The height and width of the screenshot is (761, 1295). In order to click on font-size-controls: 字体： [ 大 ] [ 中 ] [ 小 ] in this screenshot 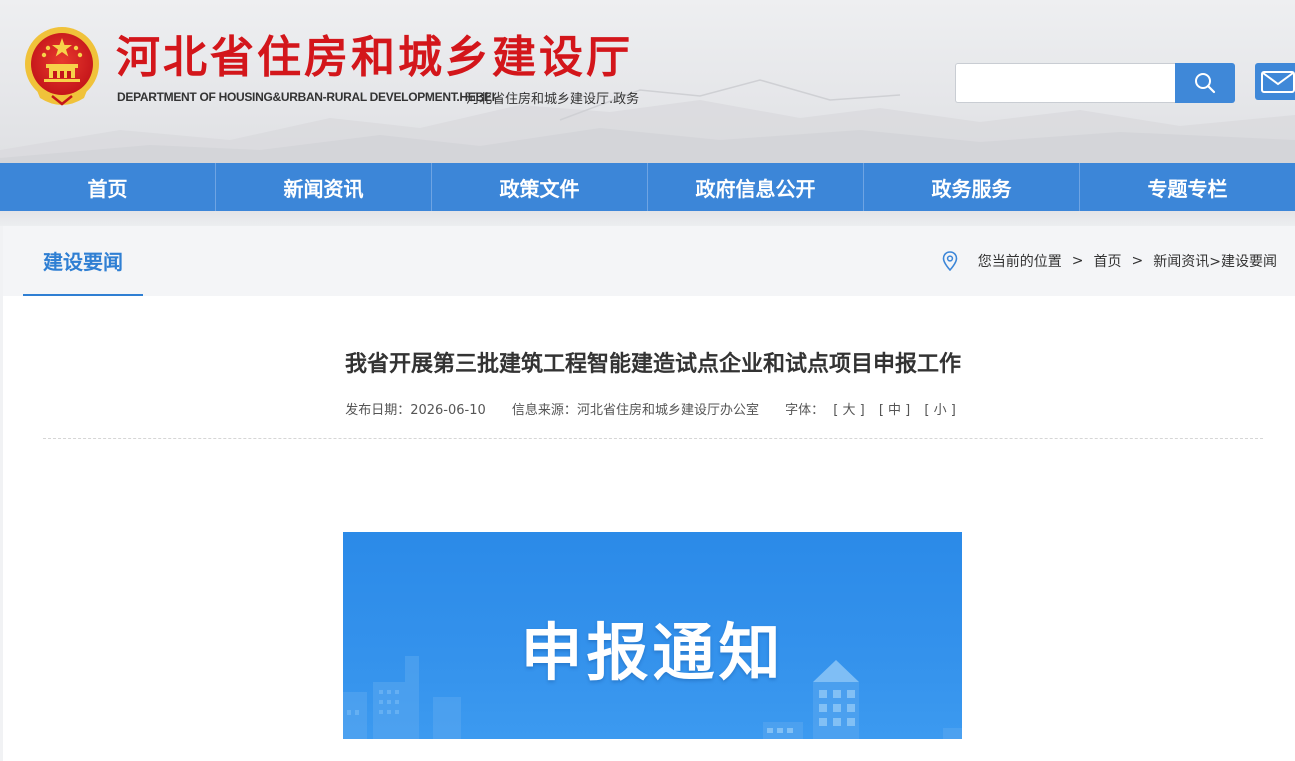, I will do `click(873, 410)`.